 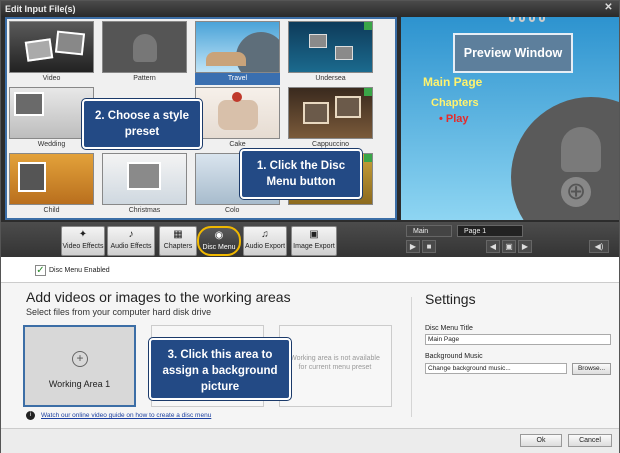 What do you see at coordinates (30, 415) in the screenshot?
I see `help-icon: i` at bounding box center [30, 415].